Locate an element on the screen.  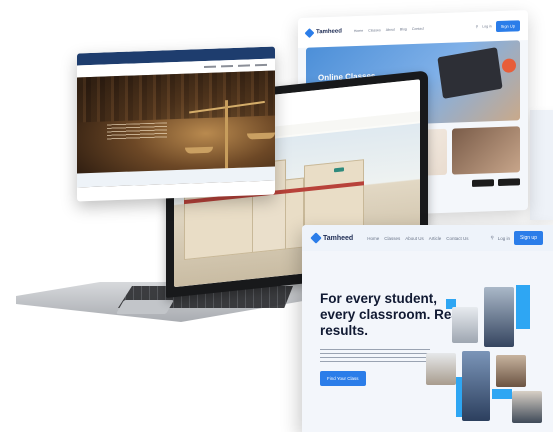
nav-links: Home Classes About Blog Contact is located at coordinates (389, 30).